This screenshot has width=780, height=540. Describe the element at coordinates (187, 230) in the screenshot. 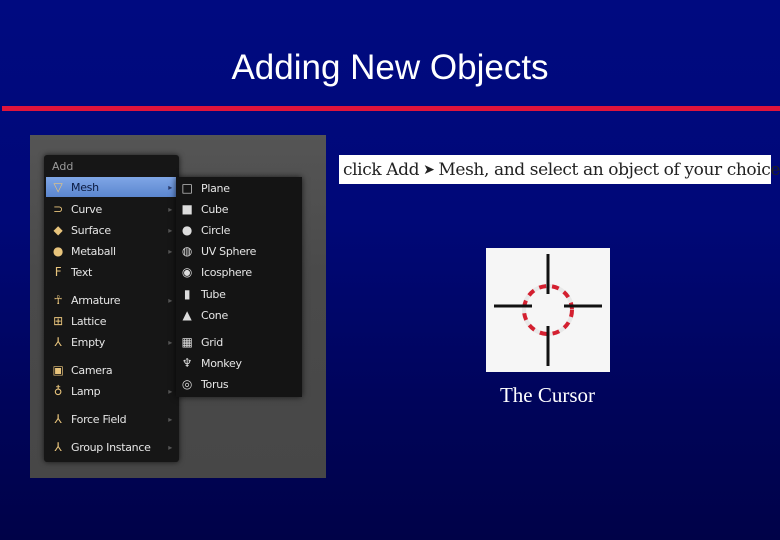

I see `circle-icon: ●` at that location.